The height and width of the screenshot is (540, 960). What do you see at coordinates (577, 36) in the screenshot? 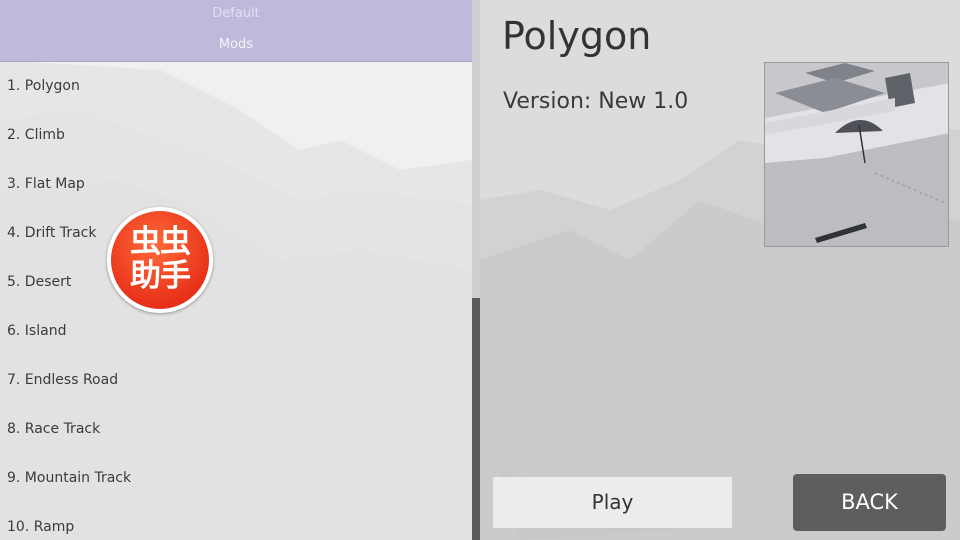
I see `map-title: Polygon` at bounding box center [577, 36].